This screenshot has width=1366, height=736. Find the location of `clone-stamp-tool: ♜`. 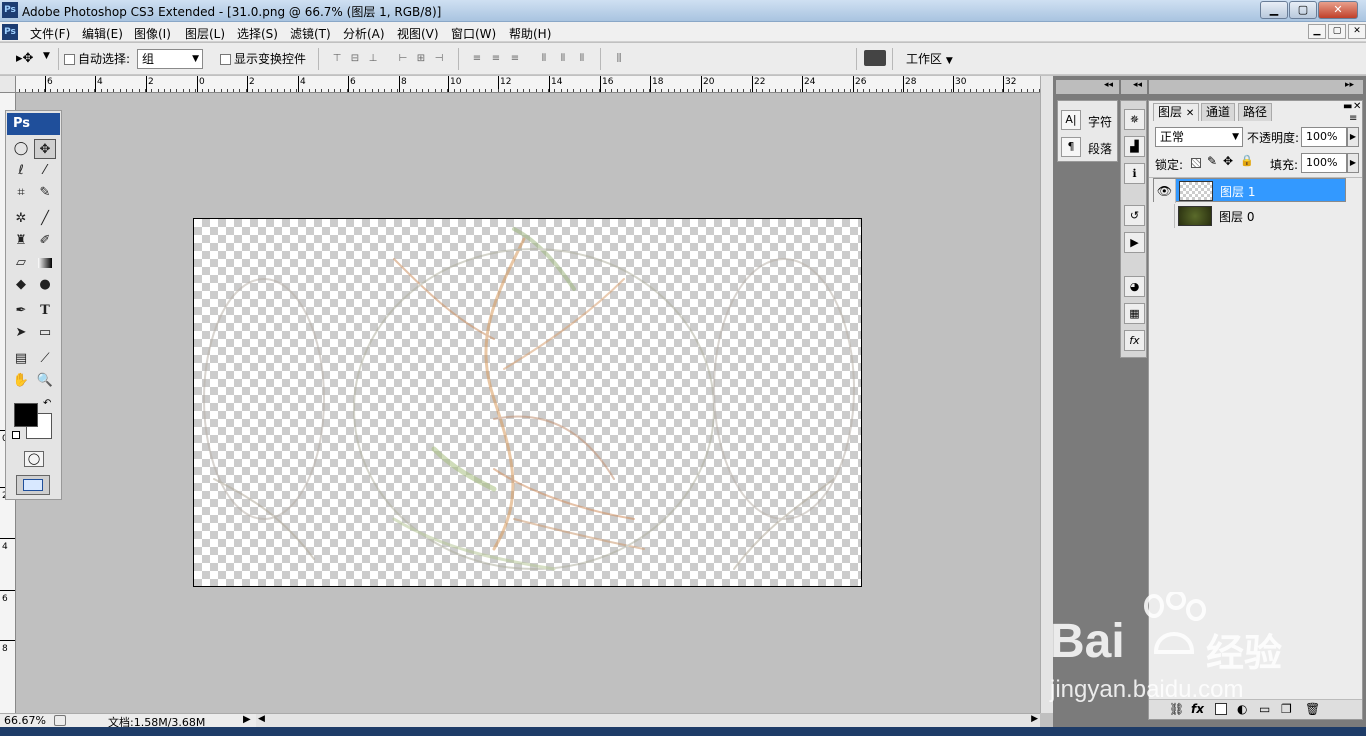

clone-stamp-tool: ♜ is located at coordinates (21, 241).